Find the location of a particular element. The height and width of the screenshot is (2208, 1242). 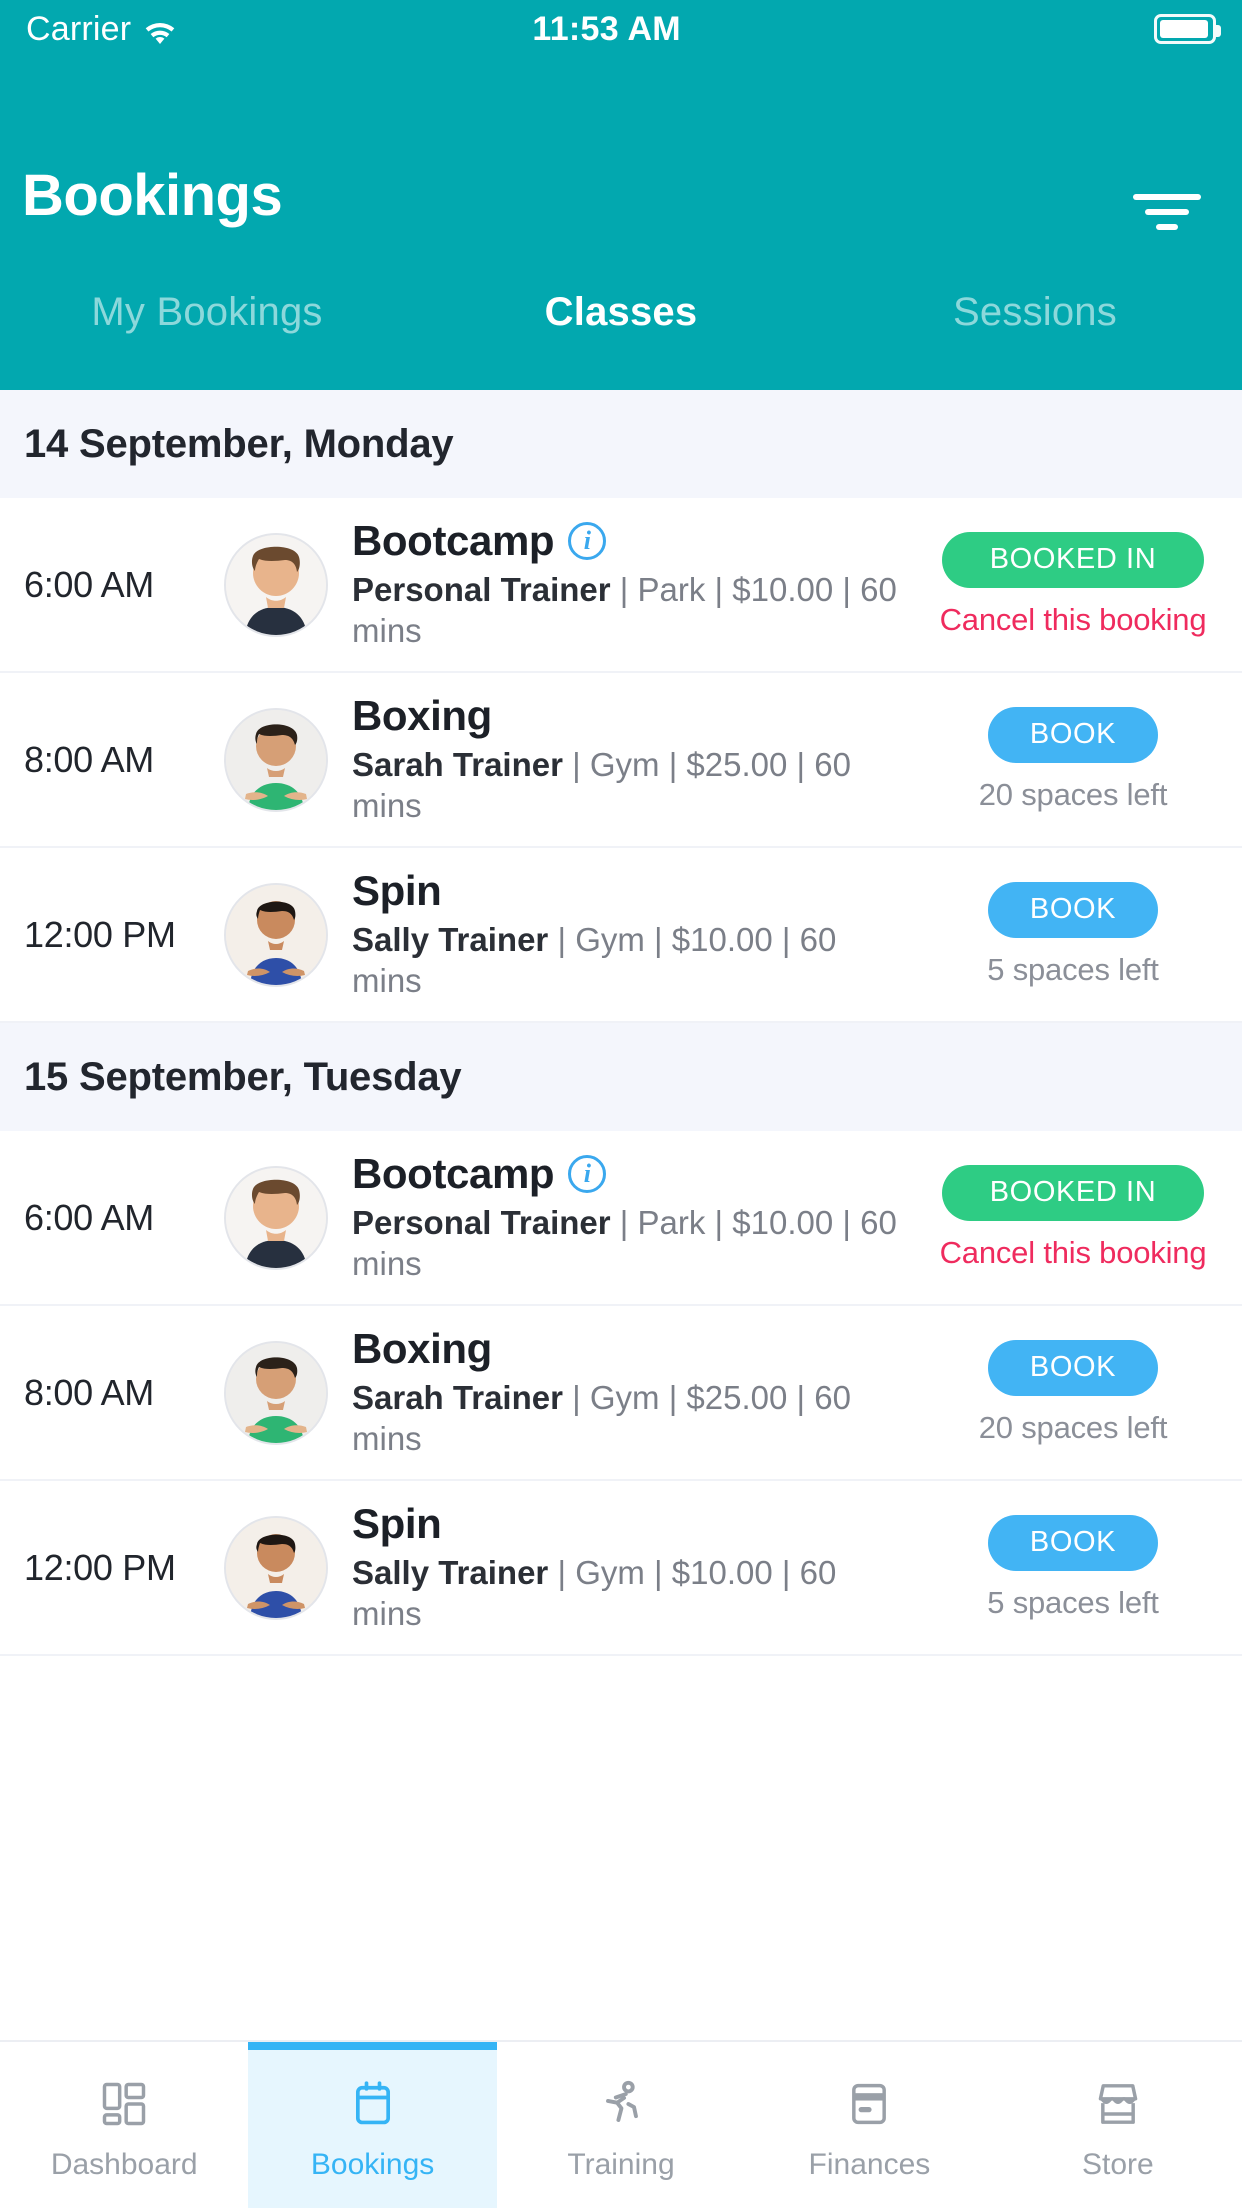

status-bar-left: Carrier is located at coordinates (101, 29).